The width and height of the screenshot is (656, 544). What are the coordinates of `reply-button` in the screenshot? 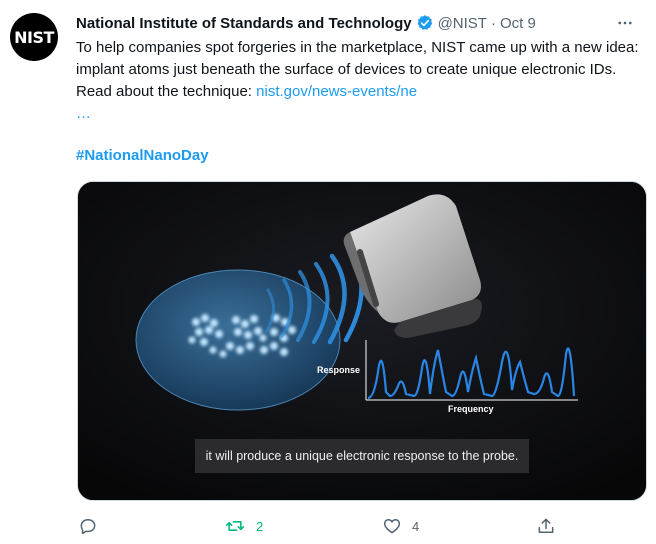 It's located at (93, 526).